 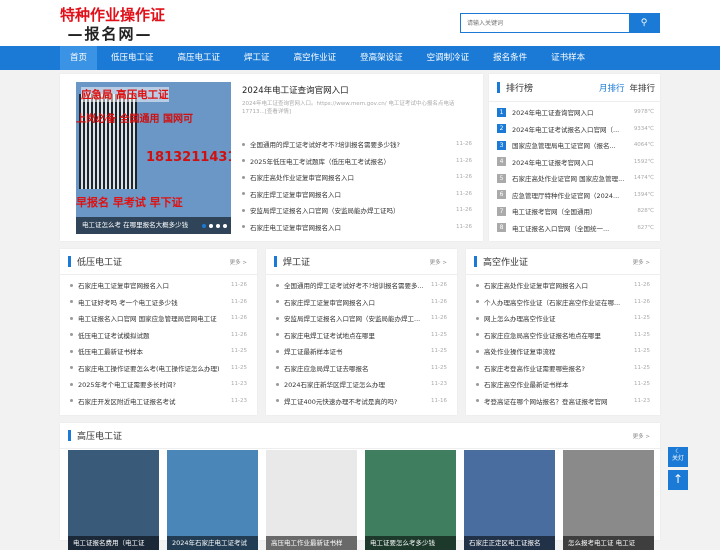 What do you see at coordinates (556, 368) in the screenshot?
I see `item-title: 石家庄考登高作业证需要哪些报名?` at bounding box center [556, 368].